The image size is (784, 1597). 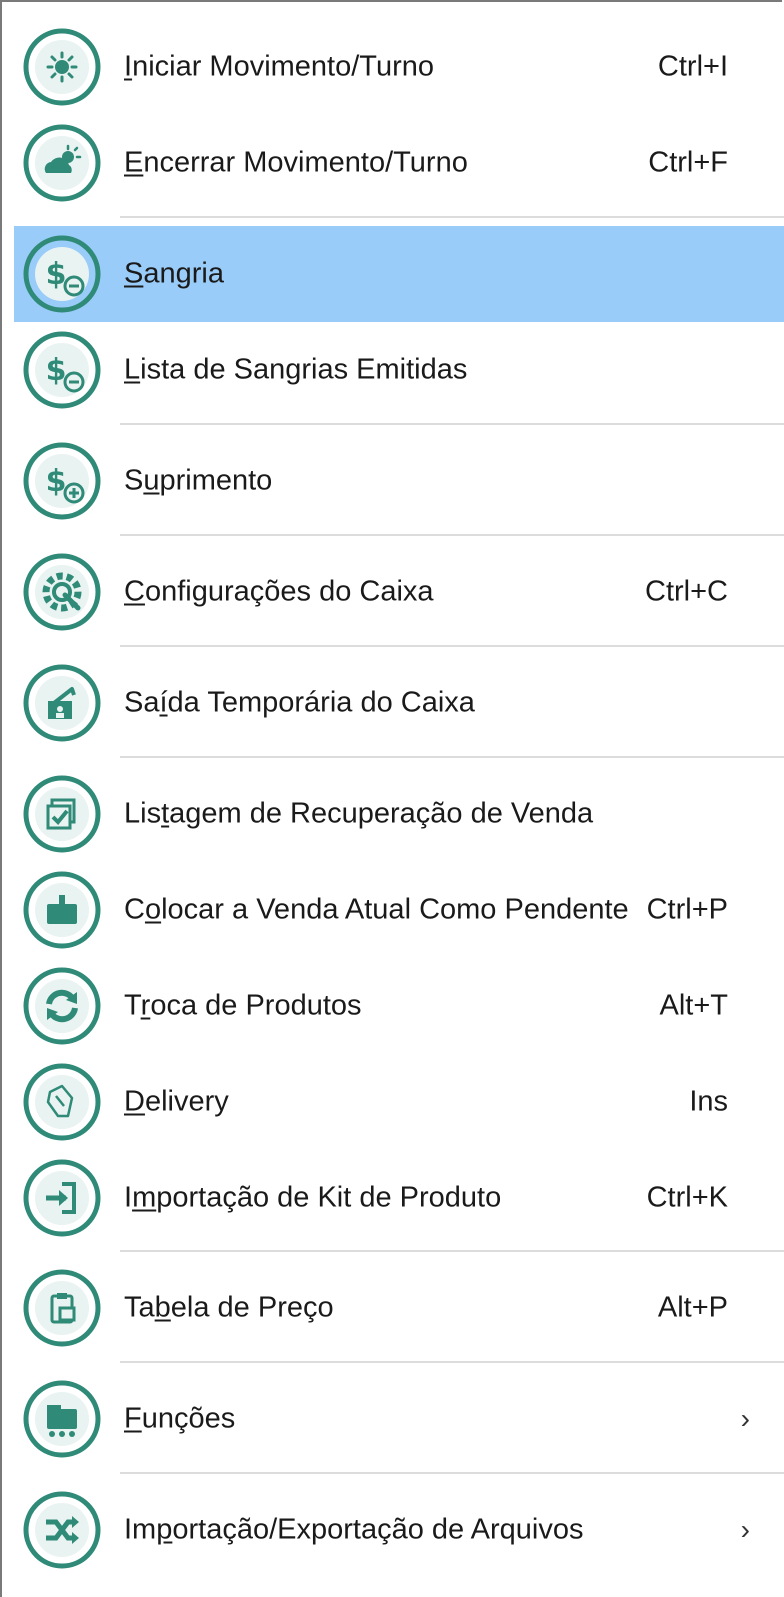 I want to click on menu-item-label: Sangria, so click(x=174, y=273).